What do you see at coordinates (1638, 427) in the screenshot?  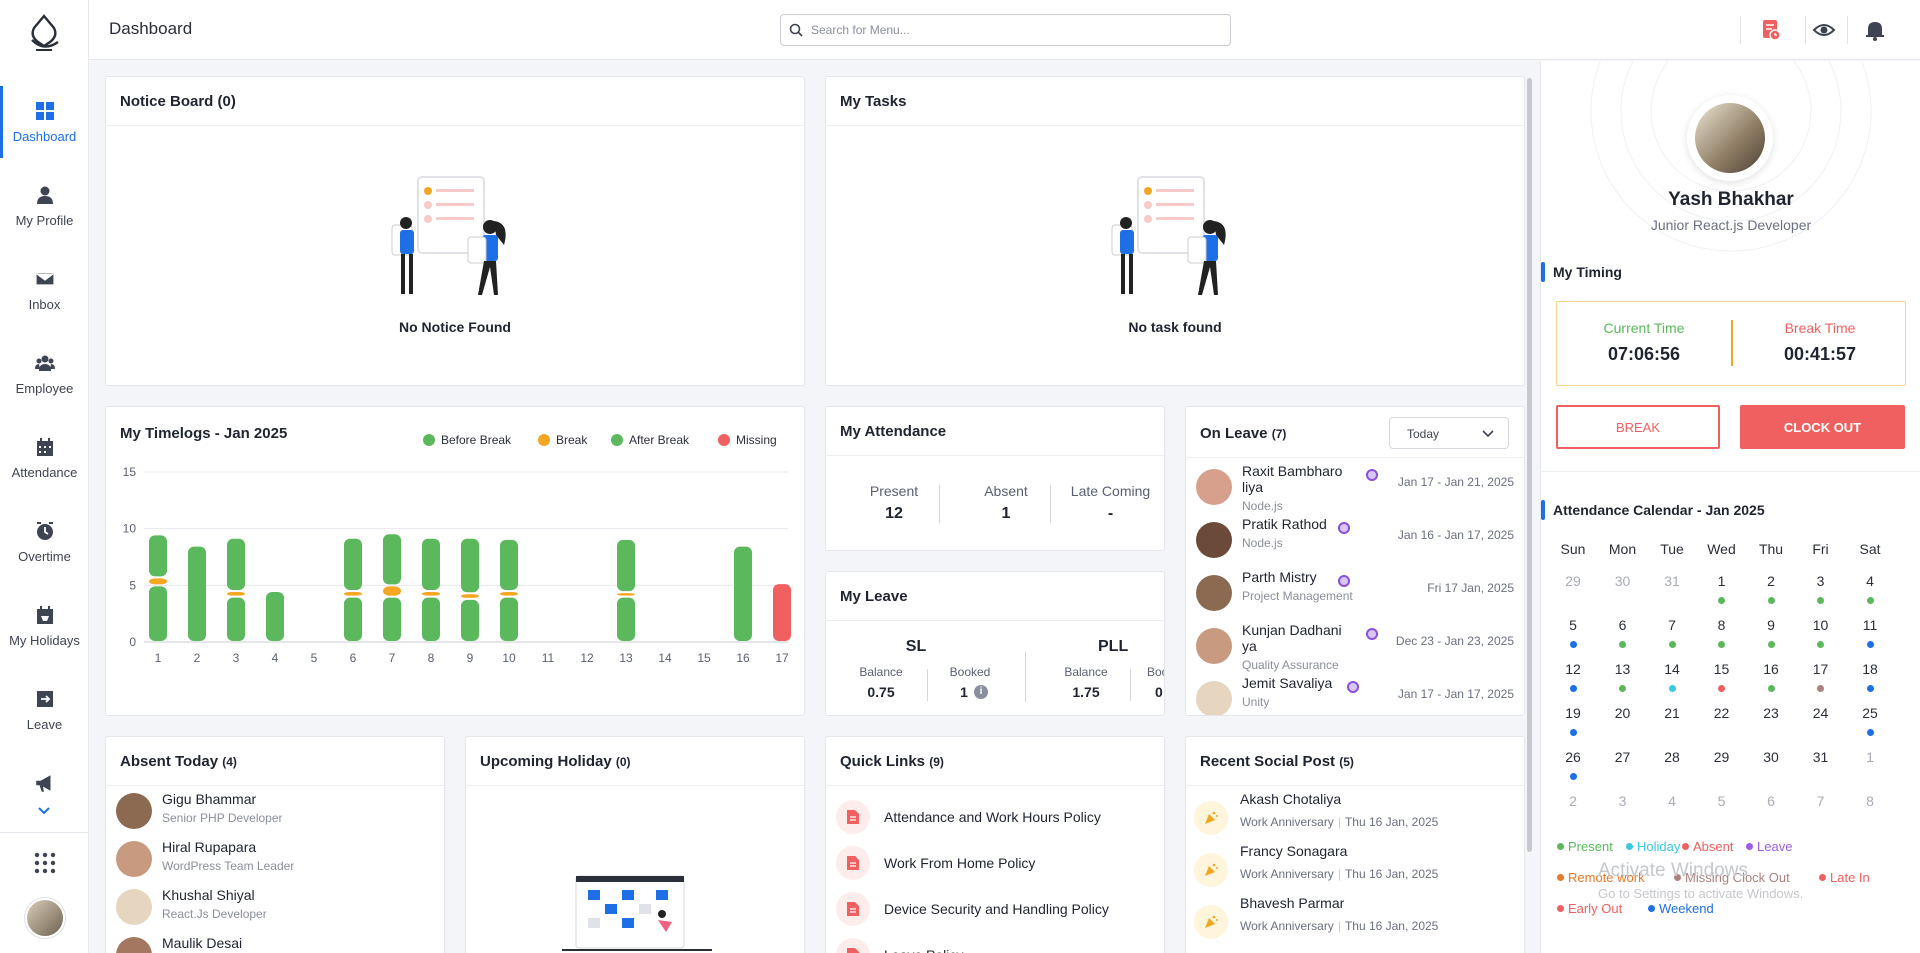 I see `break-button: BREAK` at bounding box center [1638, 427].